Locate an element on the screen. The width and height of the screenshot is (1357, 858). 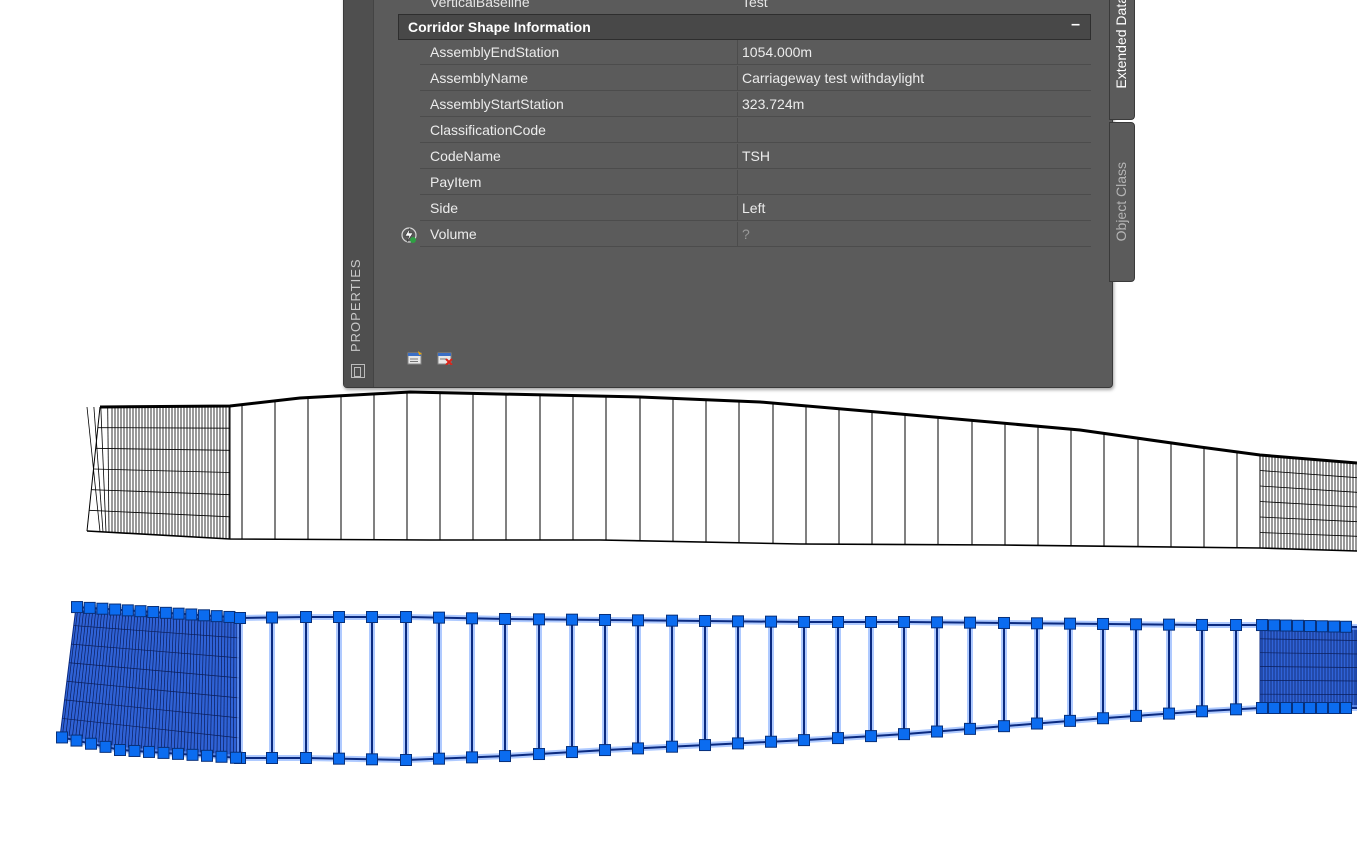
property-value: 1054.000m is located at coordinates (914, 52).